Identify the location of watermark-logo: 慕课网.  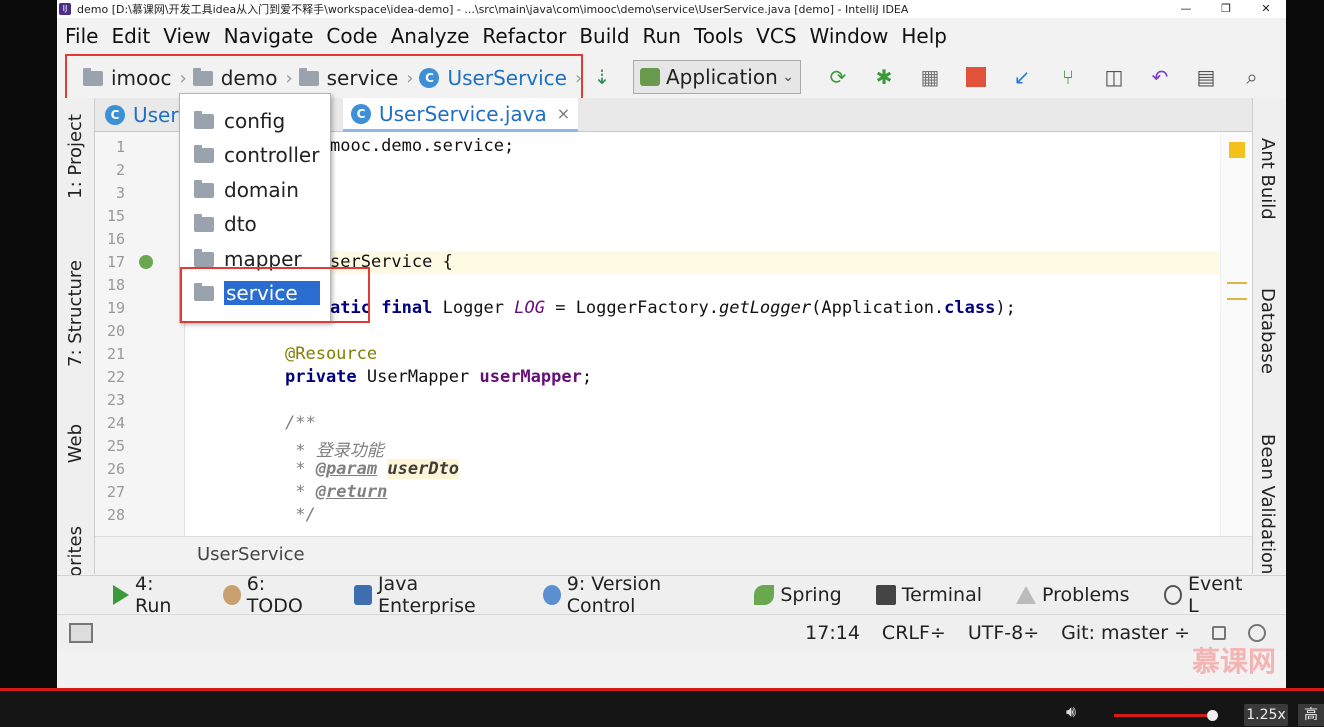
(1233, 661).